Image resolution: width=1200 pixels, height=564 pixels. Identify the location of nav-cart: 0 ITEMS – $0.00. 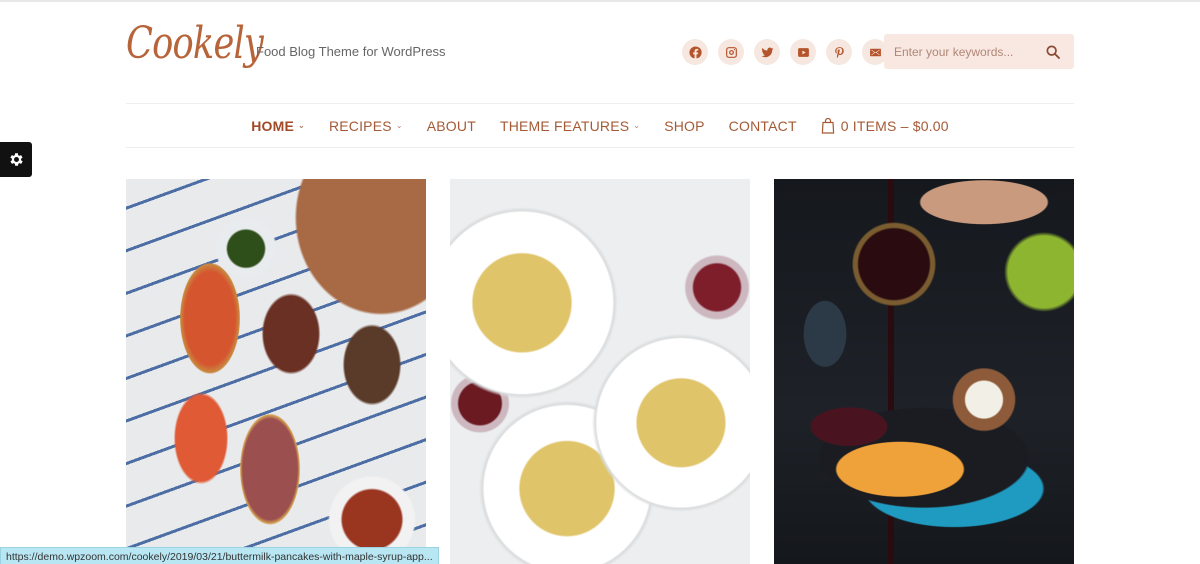
(885, 125).